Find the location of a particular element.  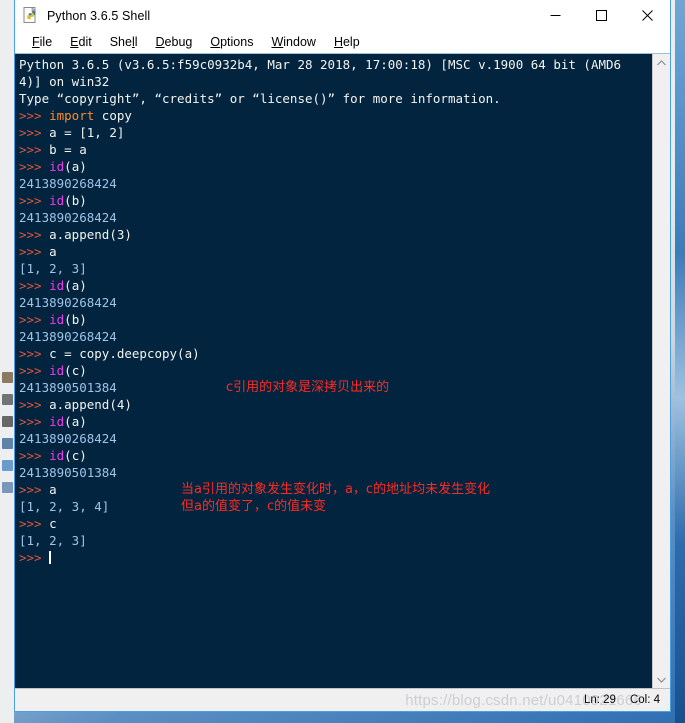

console-line: >>> a = [1, 2] is located at coordinates (335, 132).